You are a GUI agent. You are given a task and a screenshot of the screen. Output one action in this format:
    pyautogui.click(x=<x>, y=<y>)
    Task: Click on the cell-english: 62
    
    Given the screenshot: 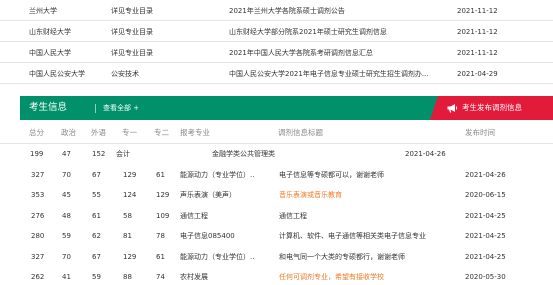 What is the action you would take?
    pyautogui.click(x=96, y=236)
    